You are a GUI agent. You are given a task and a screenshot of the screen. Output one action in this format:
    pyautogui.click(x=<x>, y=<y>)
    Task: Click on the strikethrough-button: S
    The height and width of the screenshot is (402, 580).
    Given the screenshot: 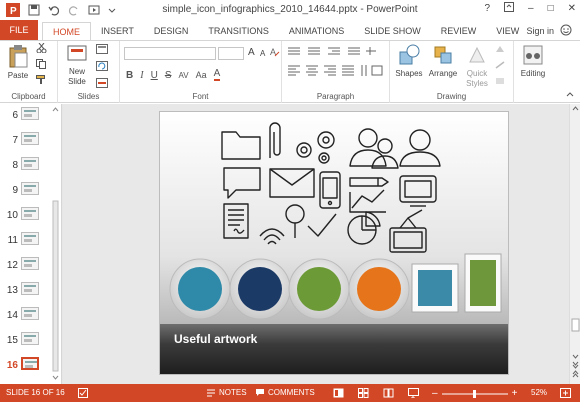 What is the action you would take?
    pyautogui.click(x=168, y=75)
    